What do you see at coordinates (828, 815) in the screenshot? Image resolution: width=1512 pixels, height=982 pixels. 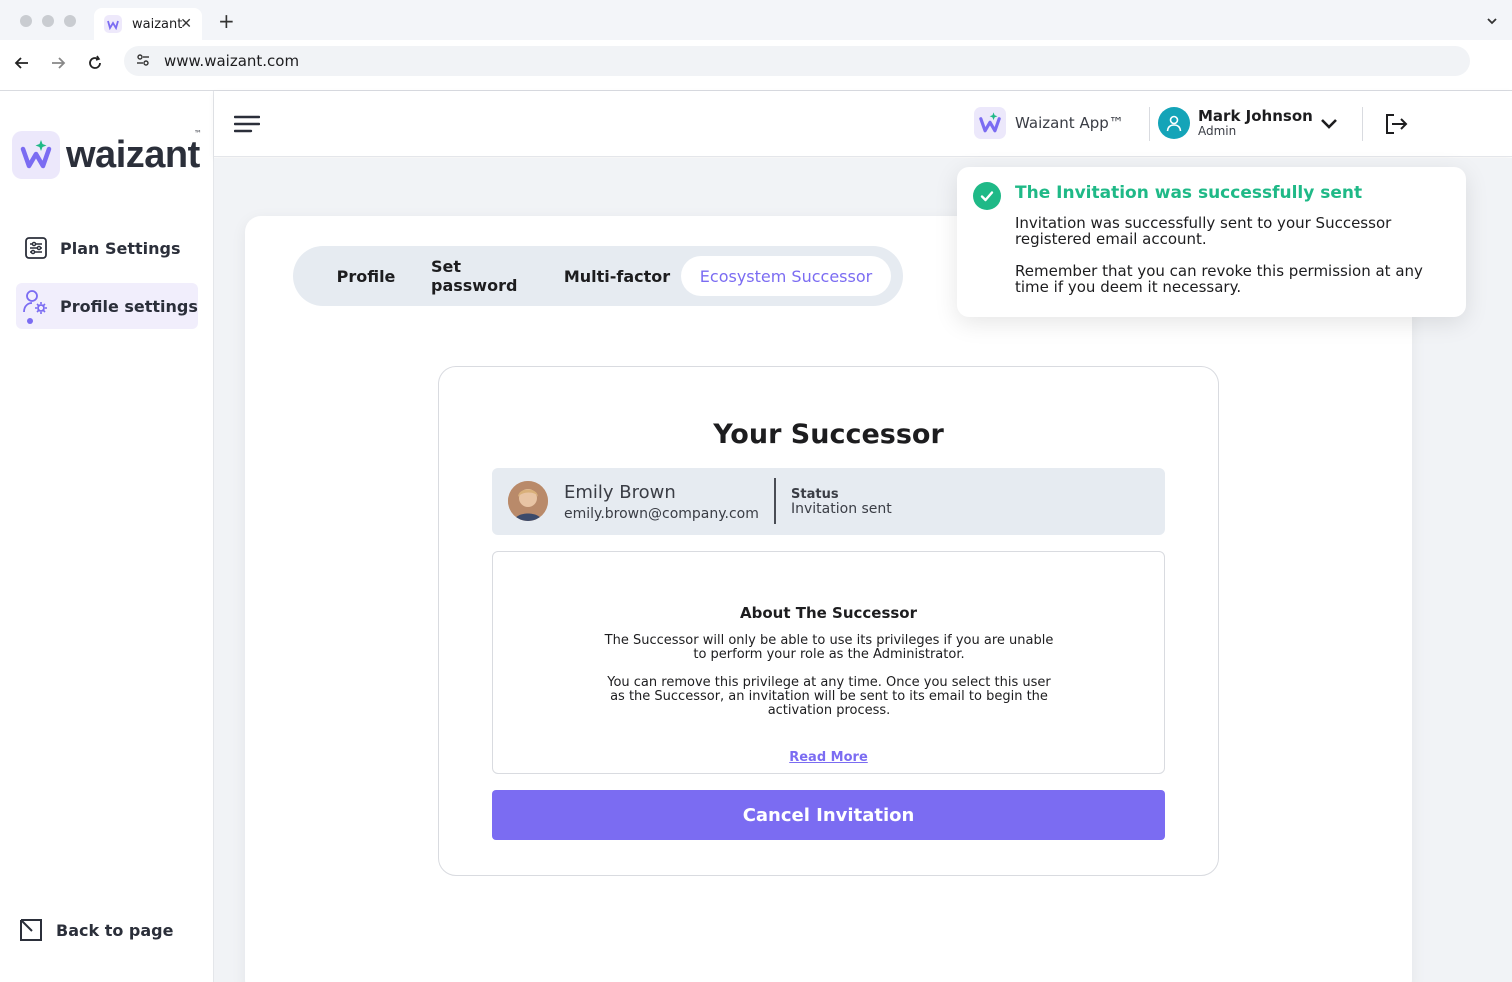 I see `cancel-invitation-button: Cancel Invitation` at bounding box center [828, 815].